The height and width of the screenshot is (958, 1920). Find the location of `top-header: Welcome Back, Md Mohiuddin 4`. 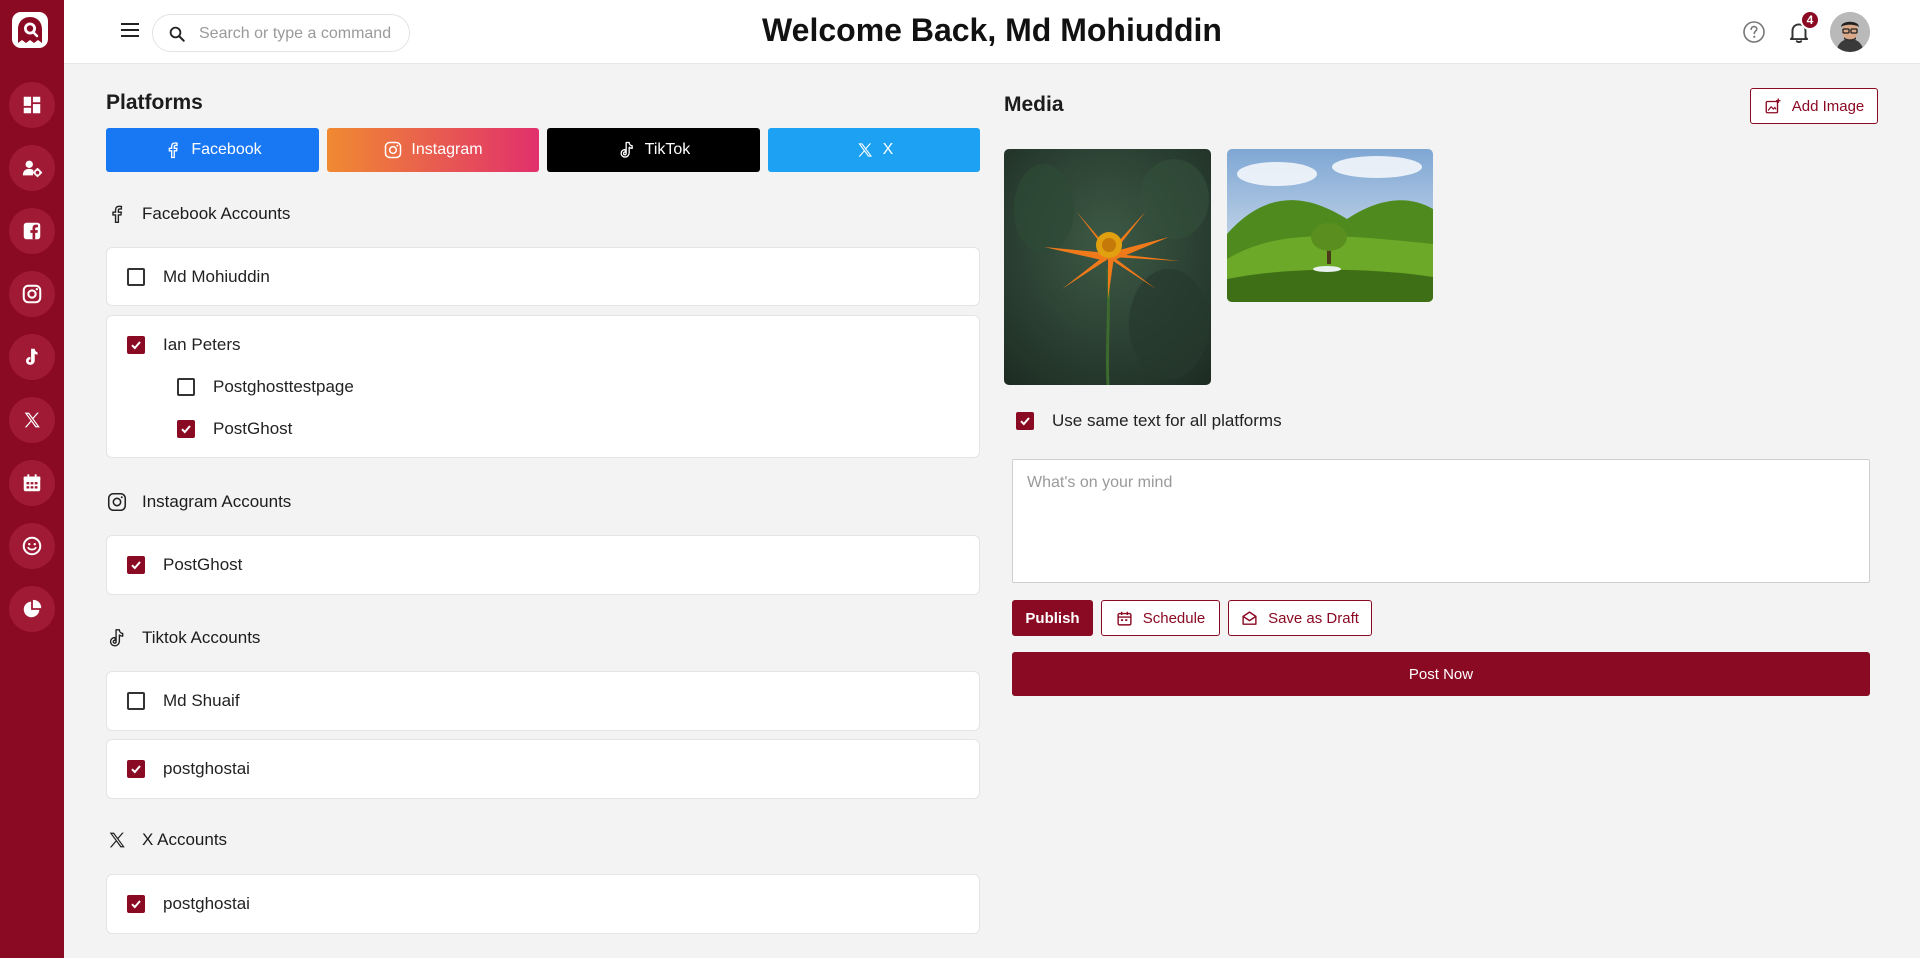

top-header: Welcome Back, Md Mohiuddin 4 is located at coordinates (992, 32).